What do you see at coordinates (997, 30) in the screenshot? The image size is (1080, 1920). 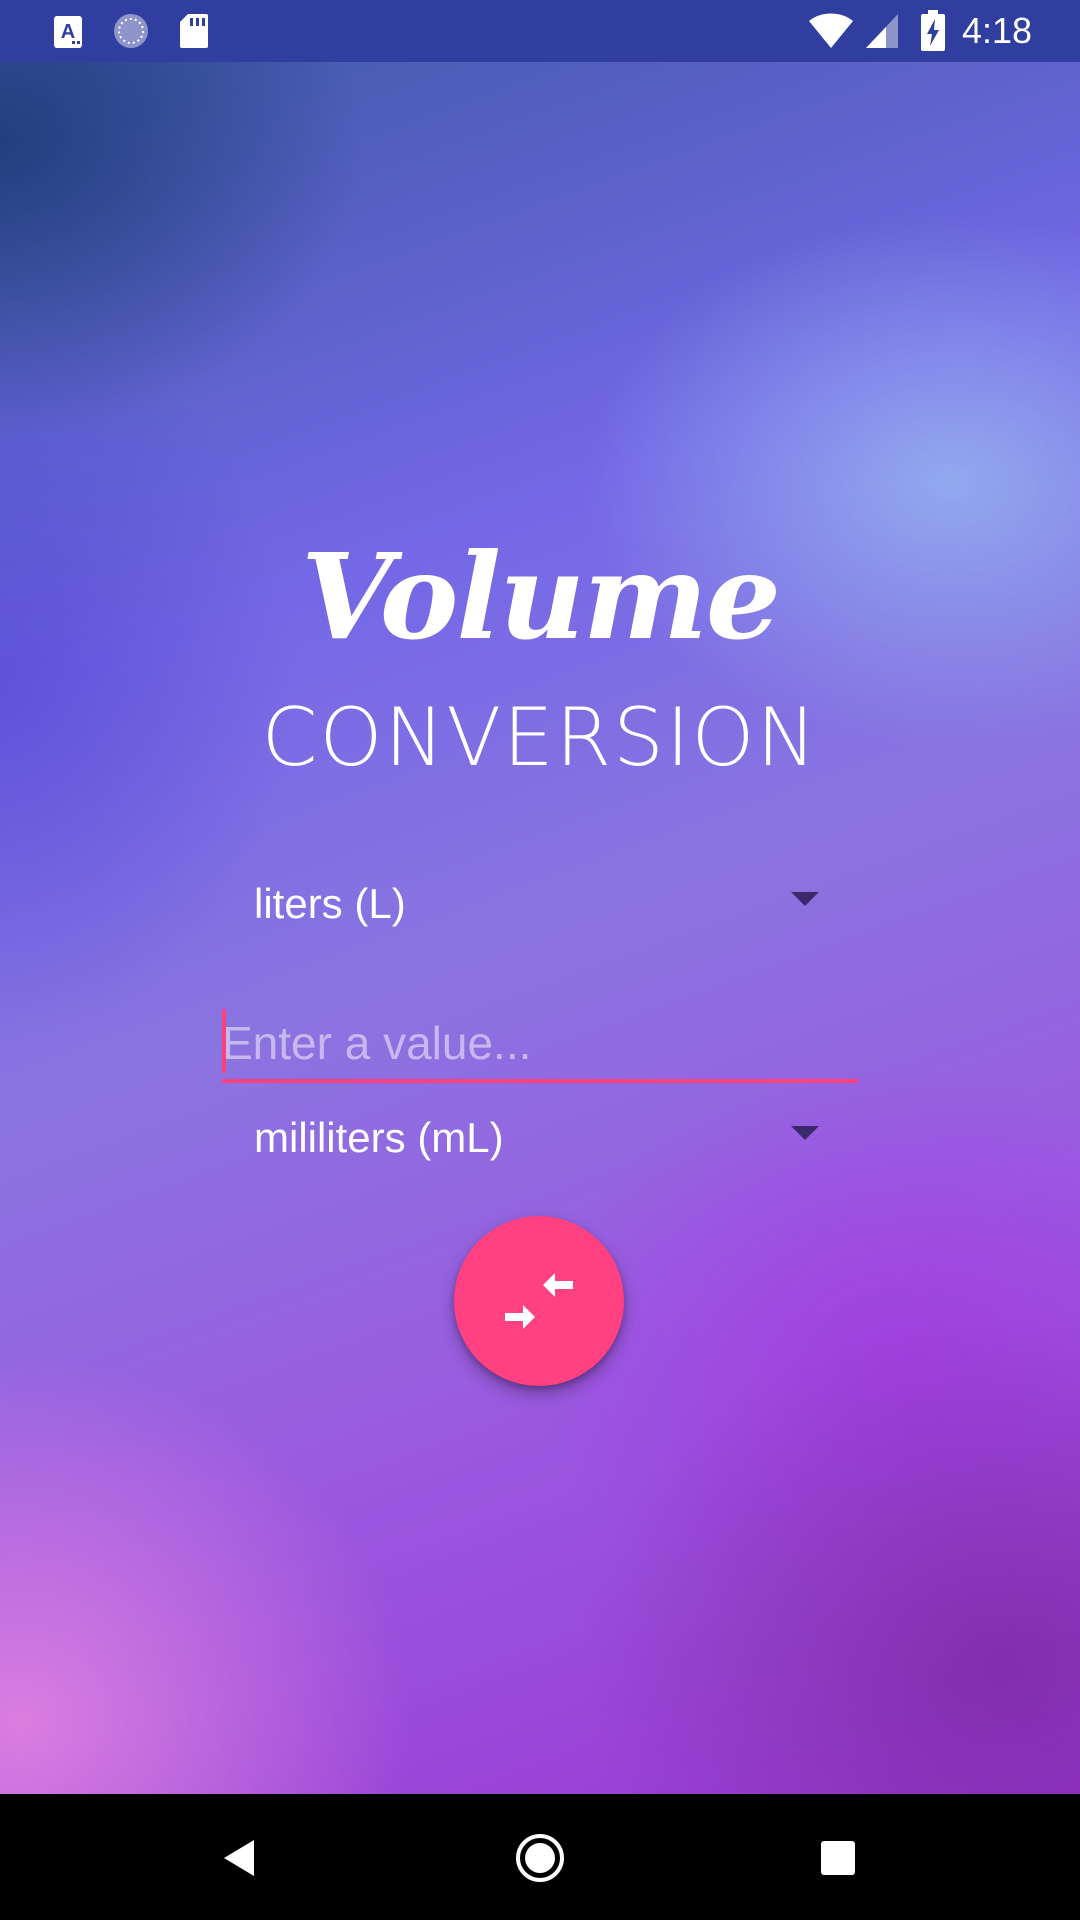 I see `status-time: 4:18` at bounding box center [997, 30].